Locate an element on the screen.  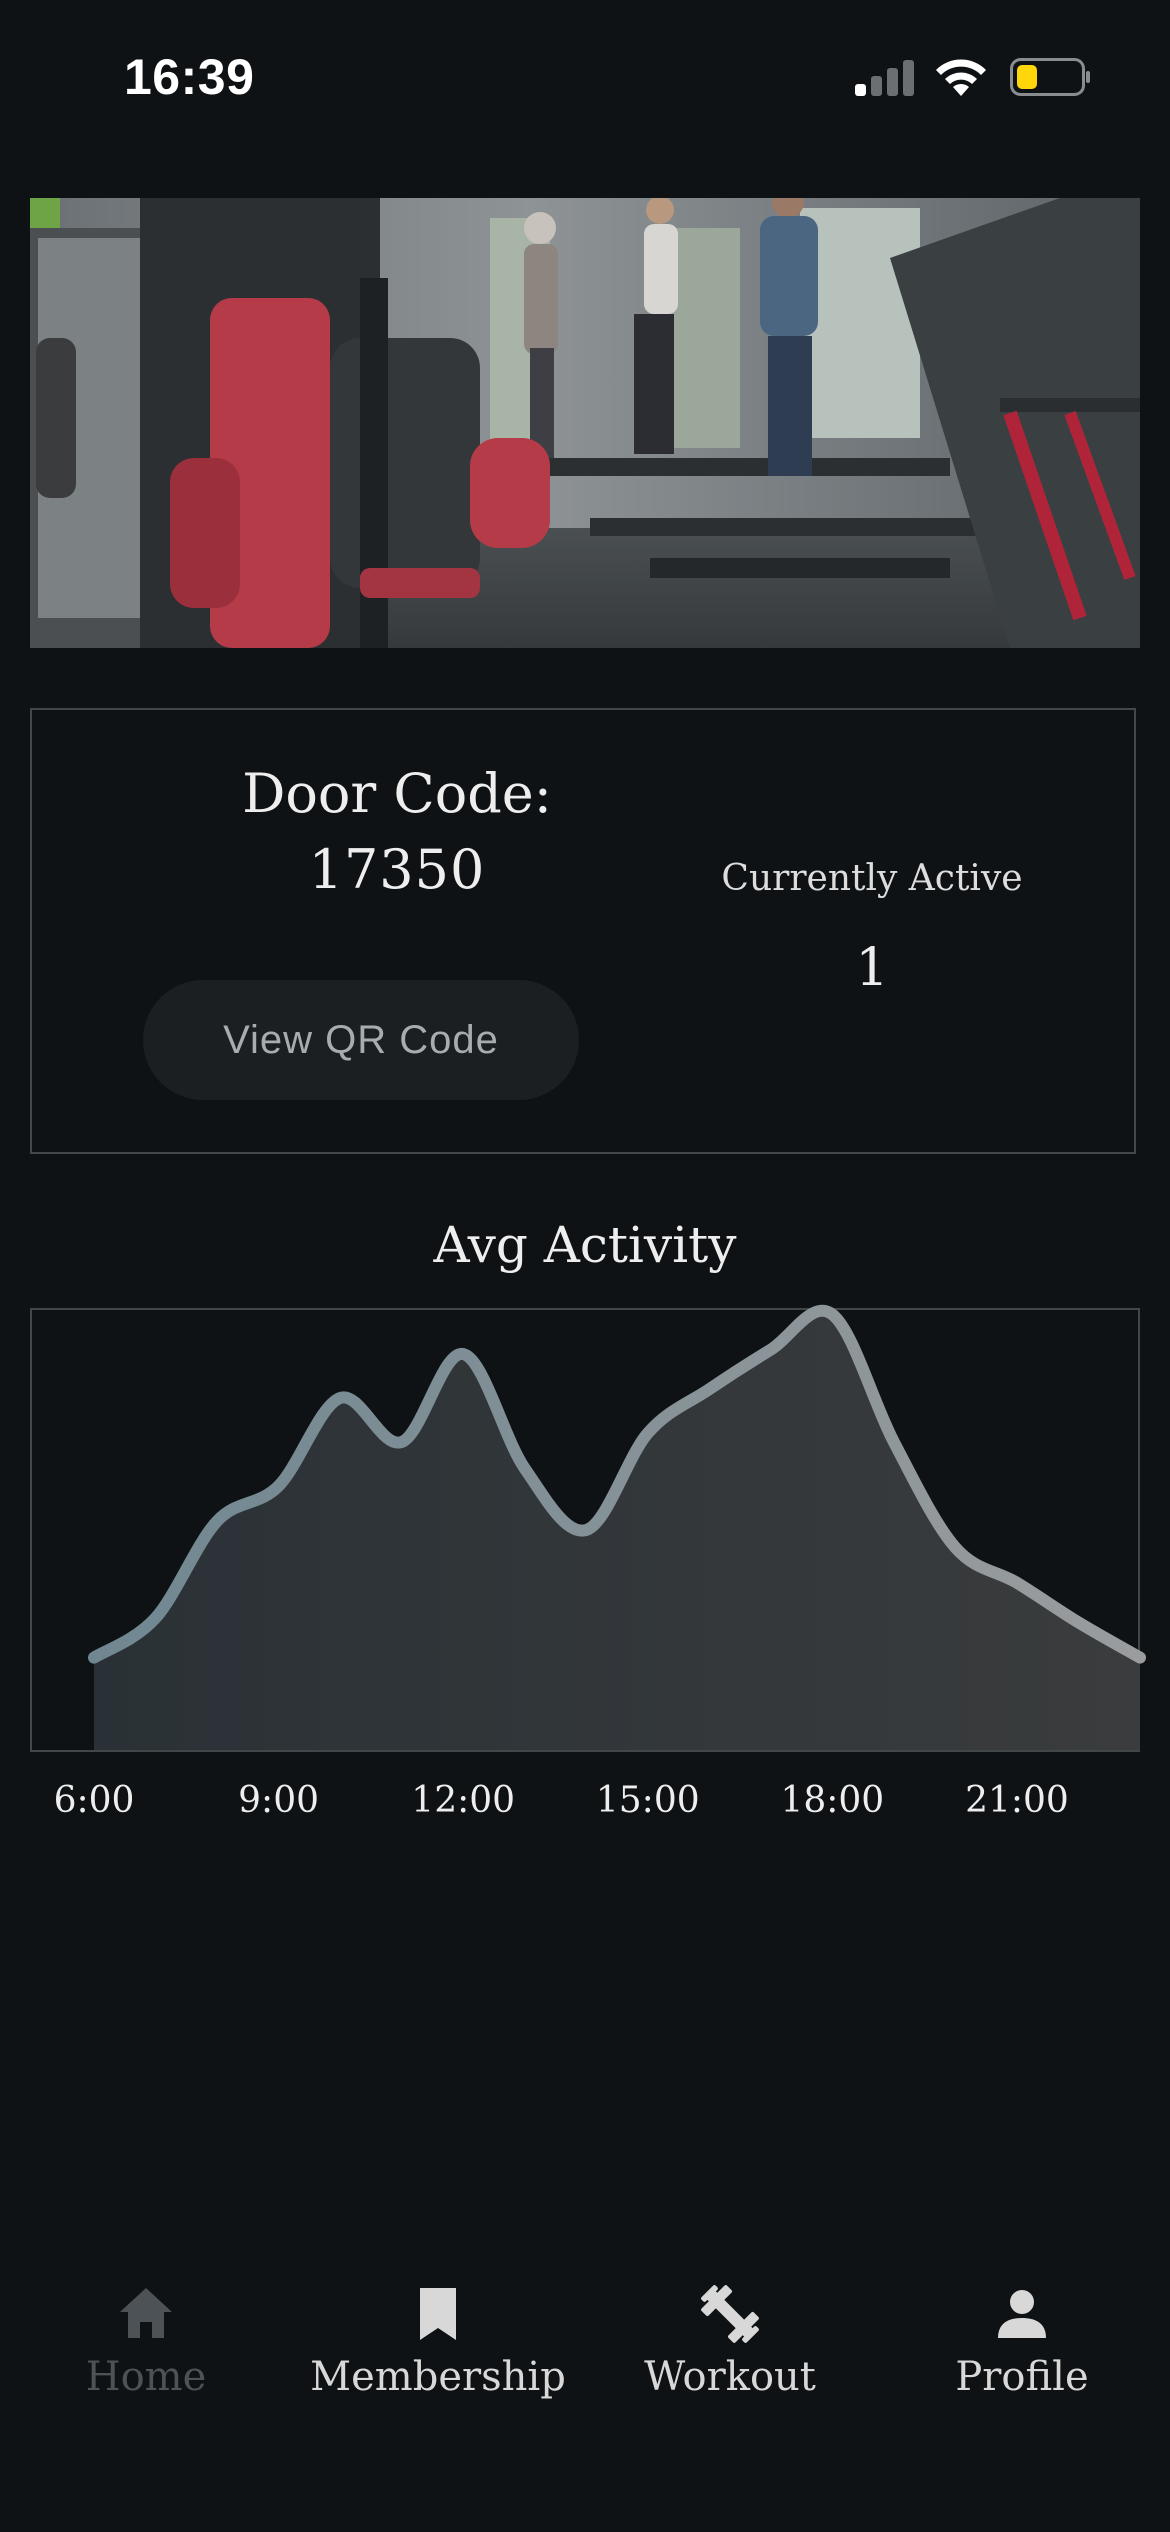
tab-home: Home is located at coordinates (146, 2345).